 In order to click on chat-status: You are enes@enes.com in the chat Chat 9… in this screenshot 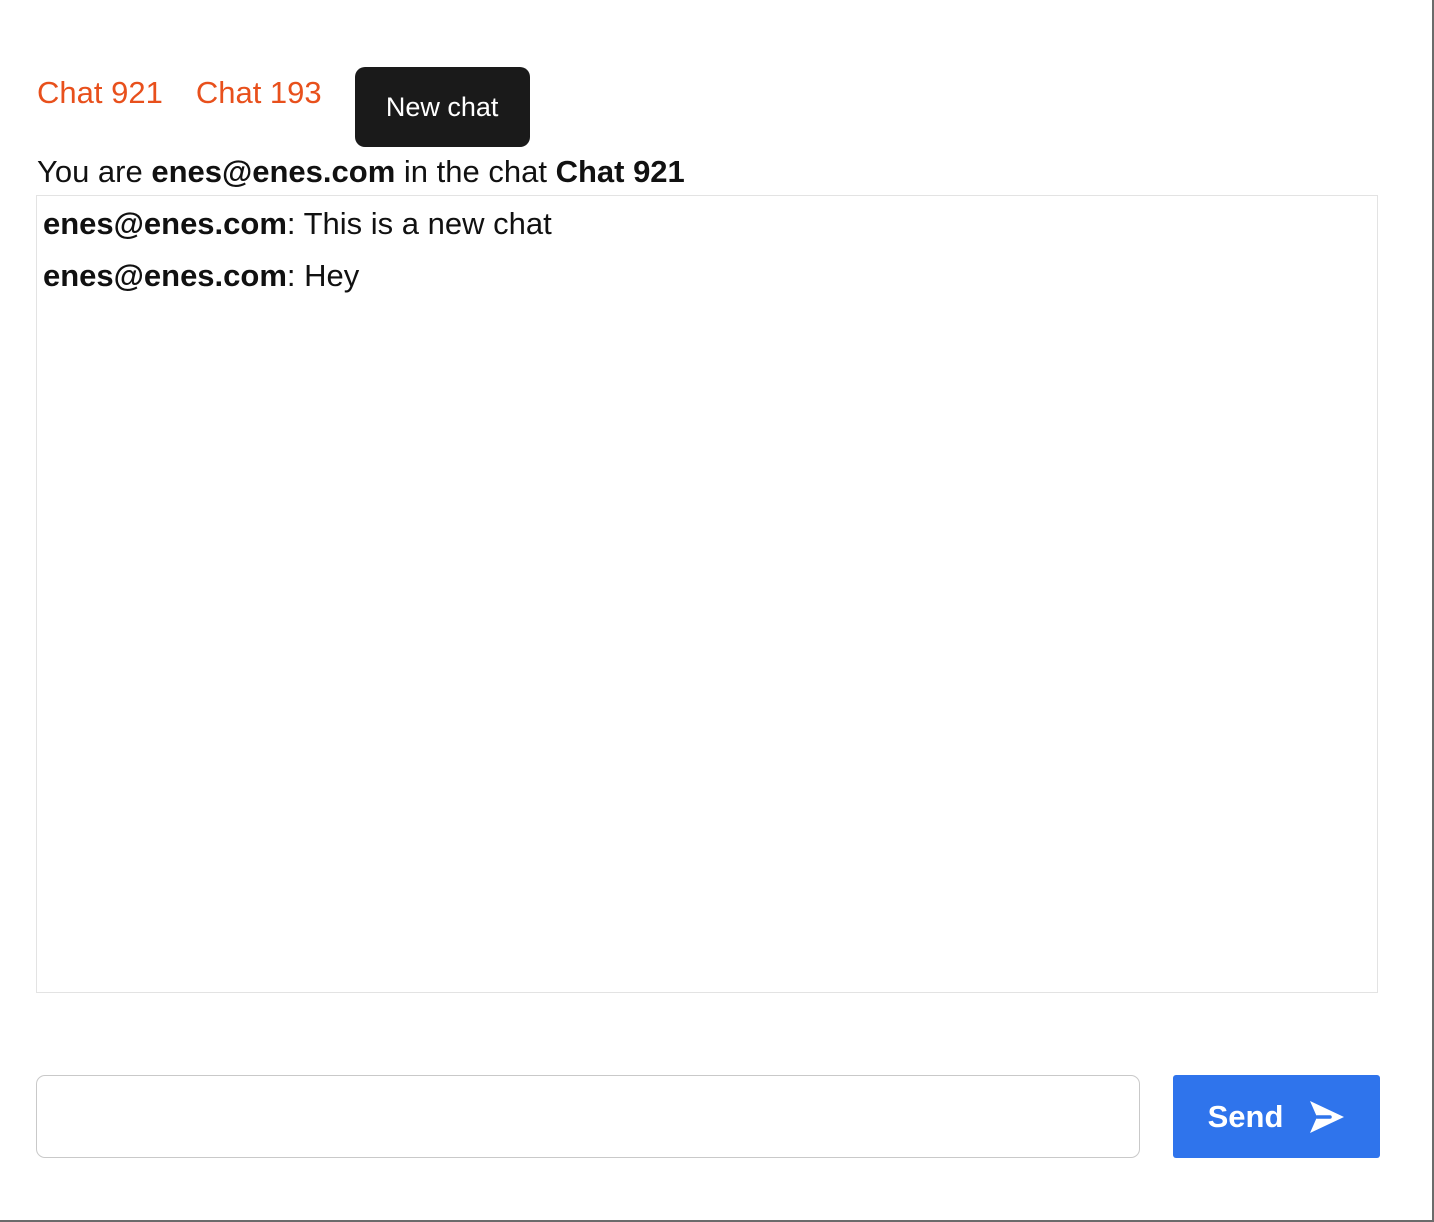, I will do `click(361, 172)`.